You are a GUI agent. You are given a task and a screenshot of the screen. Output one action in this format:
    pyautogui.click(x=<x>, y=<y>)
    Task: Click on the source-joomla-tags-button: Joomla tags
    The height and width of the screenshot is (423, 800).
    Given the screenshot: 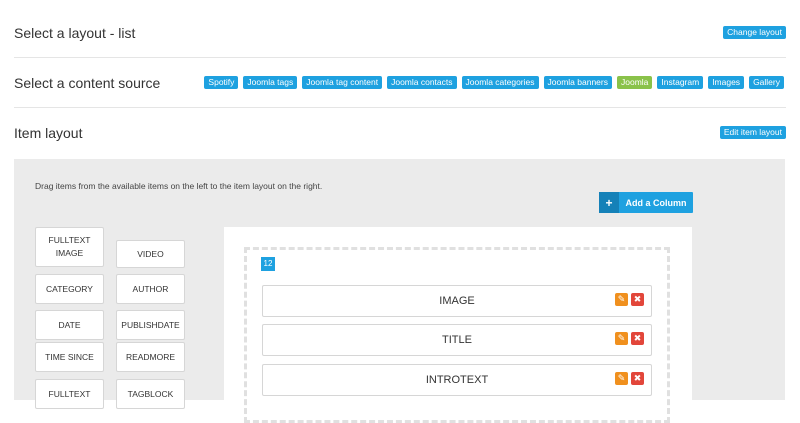 What is the action you would take?
    pyautogui.click(x=270, y=82)
    